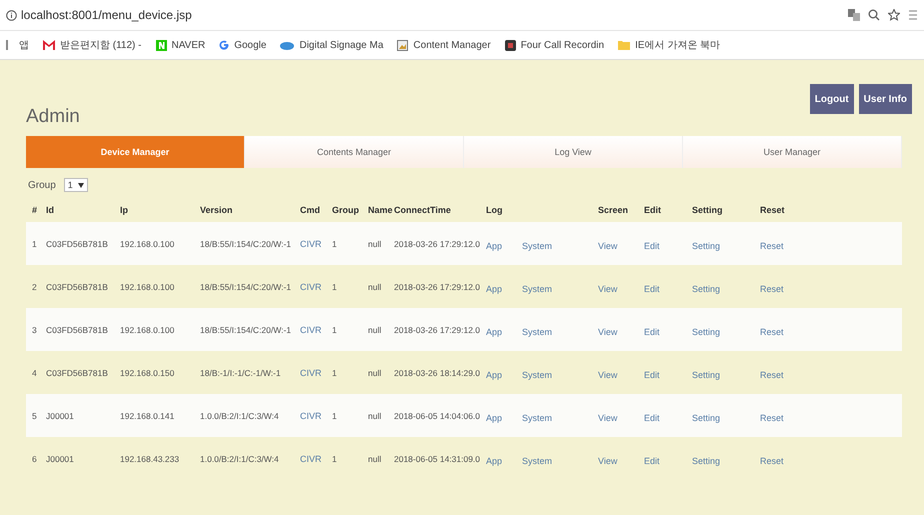 This screenshot has height=515, width=924. Describe the element at coordinates (81, 185) in the screenshot. I see `dropdown-arrow-icon` at that location.